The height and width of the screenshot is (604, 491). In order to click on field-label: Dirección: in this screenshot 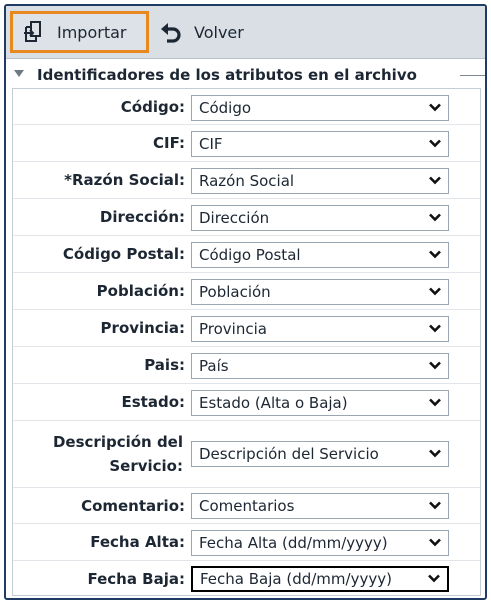, I will do `click(142, 217)`.